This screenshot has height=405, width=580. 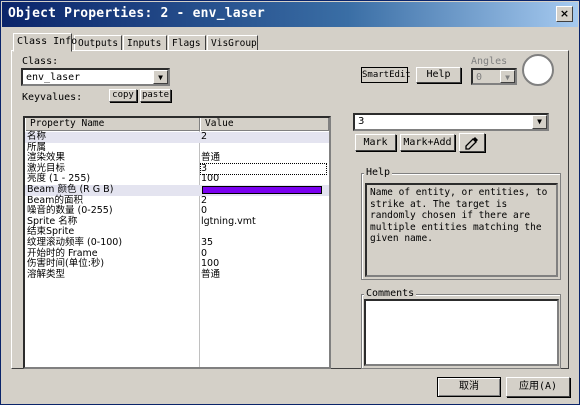 I want to click on table-row: 伤害时间(单位:秒) 100, so click(x=177, y=264).